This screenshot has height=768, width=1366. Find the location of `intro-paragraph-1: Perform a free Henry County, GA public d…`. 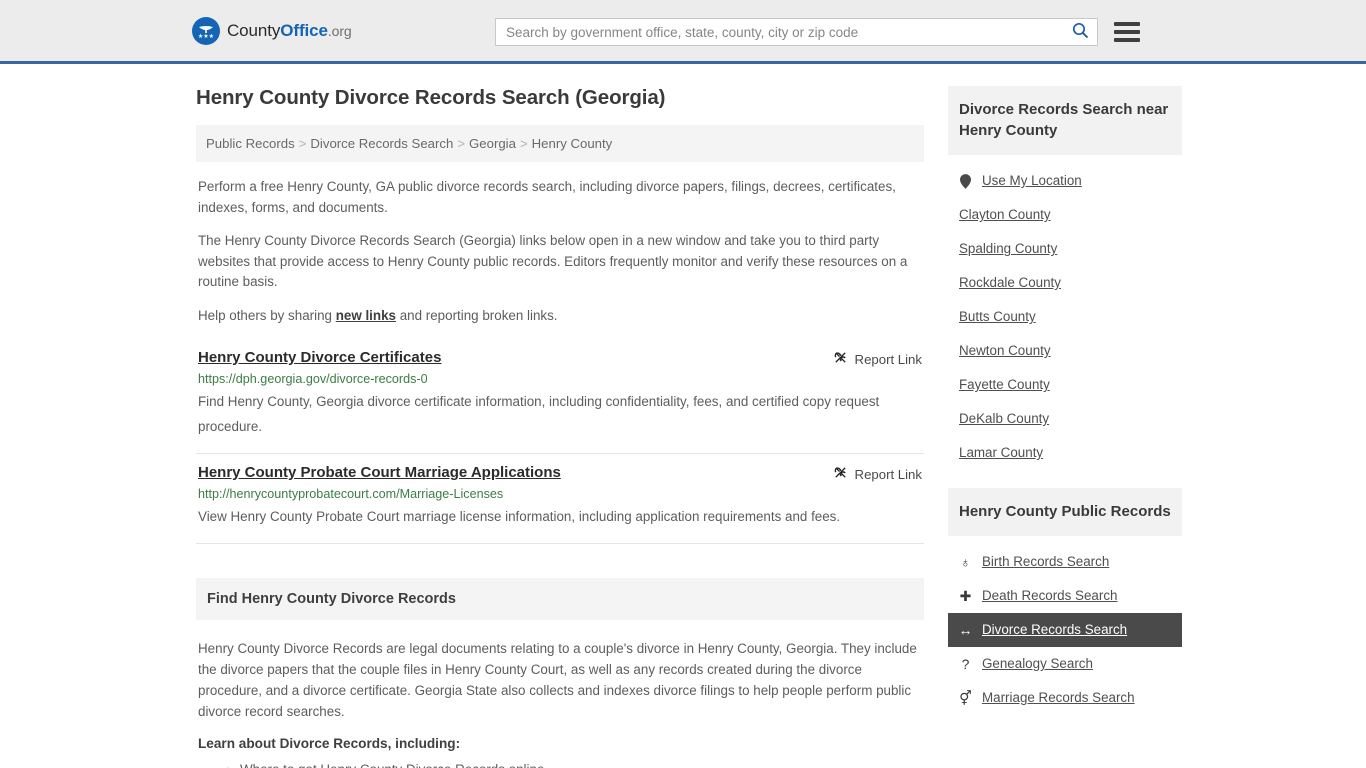

intro-paragraph-1: Perform a free Henry County, GA public d… is located at coordinates (547, 197).